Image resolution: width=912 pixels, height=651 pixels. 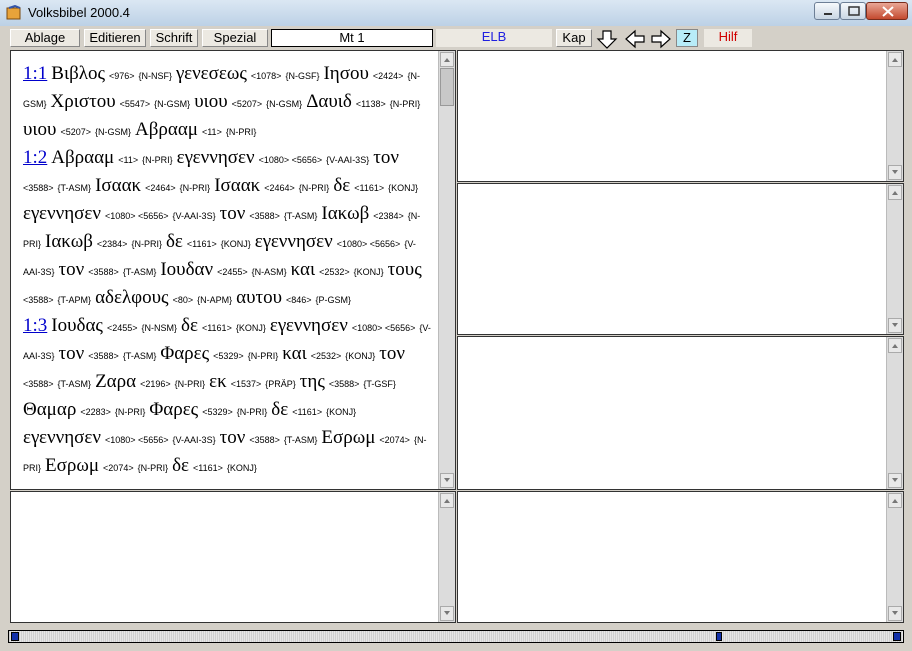 What do you see at coordinates (894, 413) in the screenshot?
I see `right-pane-3-scrollbar` at bounding box center [894, 413].